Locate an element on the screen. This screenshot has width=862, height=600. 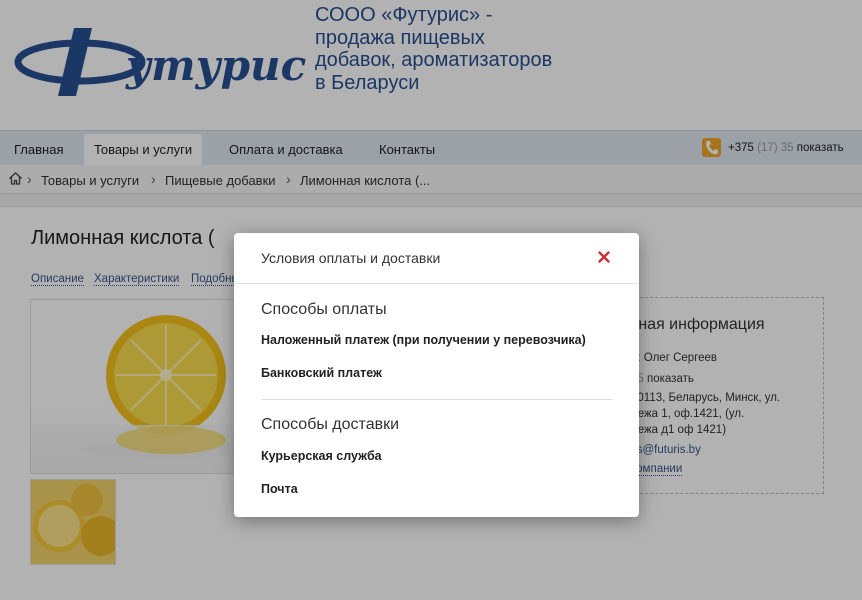
close-icon is located at coordinates (604, 257).